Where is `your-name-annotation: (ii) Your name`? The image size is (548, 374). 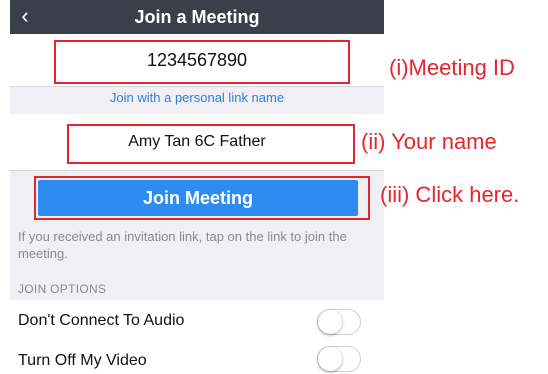 your-name-annotation: (ii) Your name is located at coordinates (429, 141).